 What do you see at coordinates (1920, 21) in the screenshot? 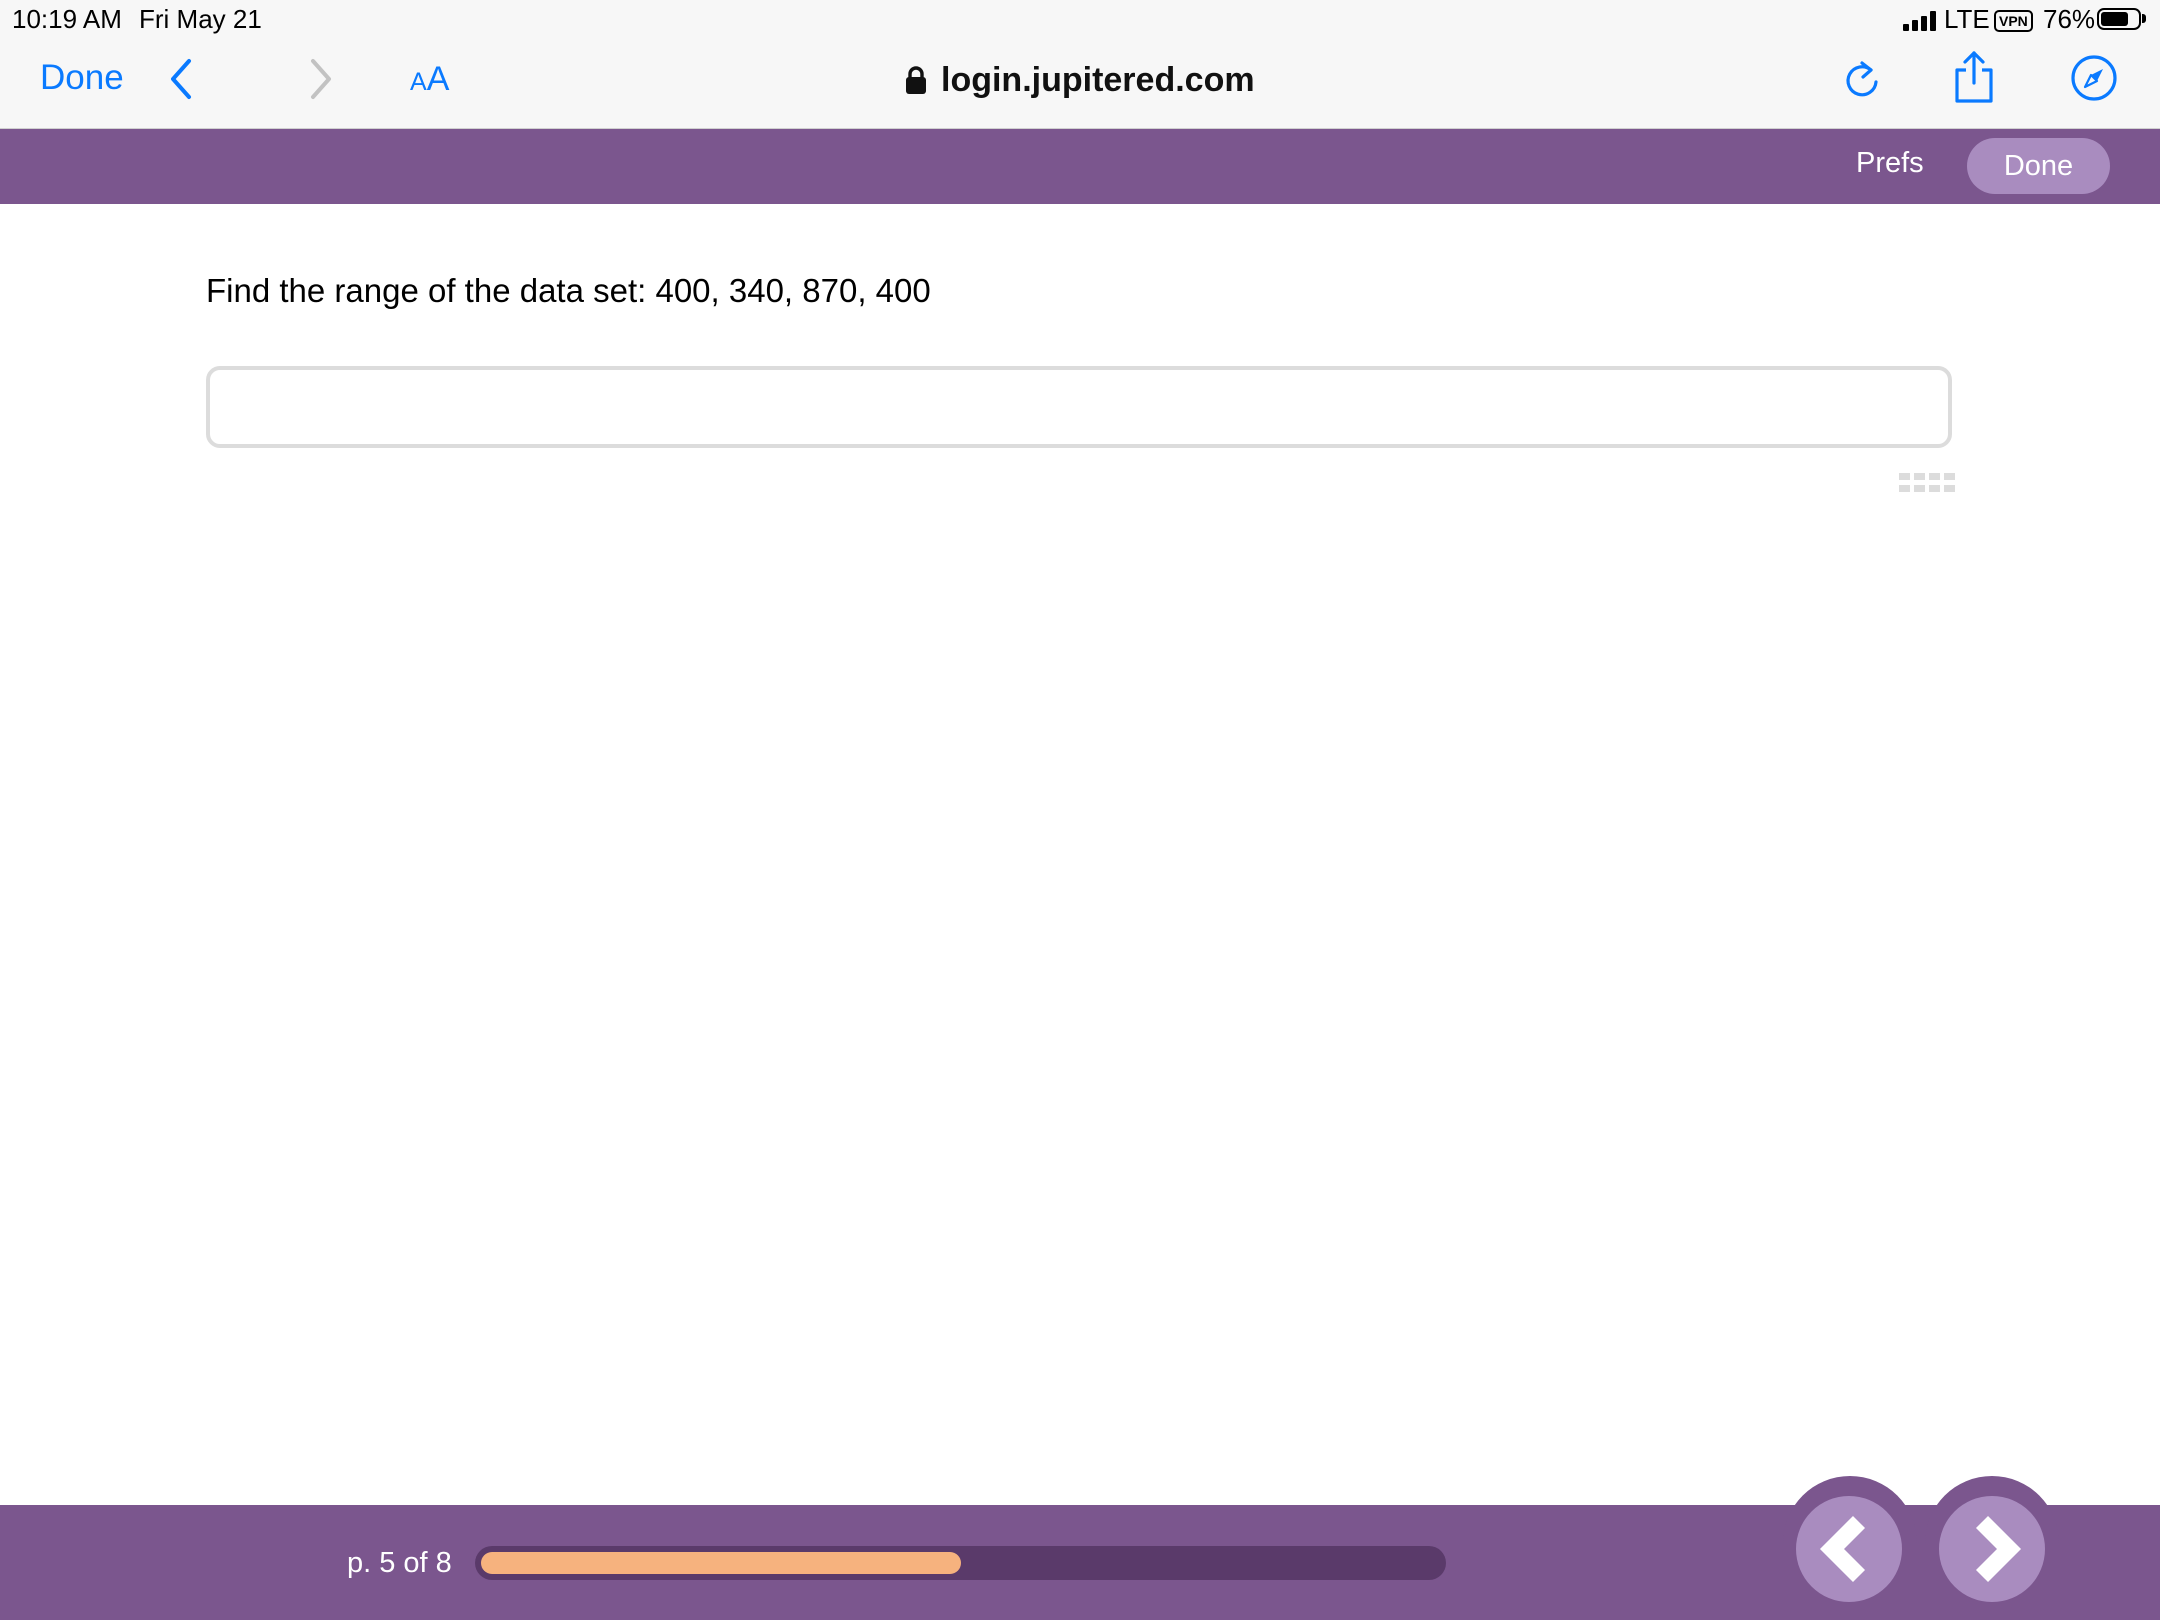
I see `cellular-signal-icon` at bounding box center [1920, 21].